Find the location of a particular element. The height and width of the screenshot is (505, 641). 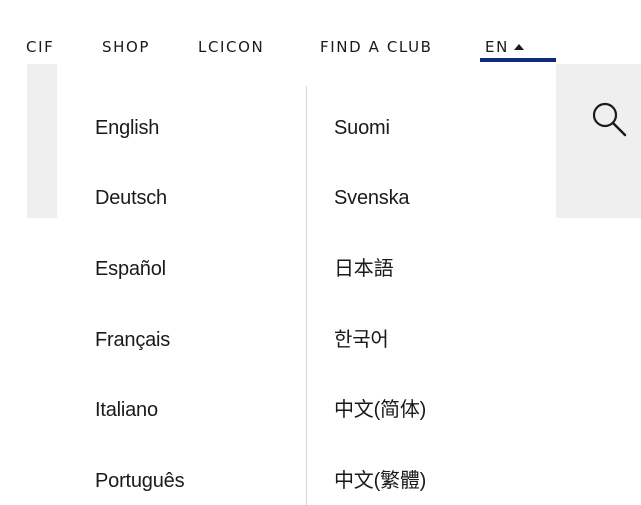

caret-up-icon is located at coordinates (518, 47).